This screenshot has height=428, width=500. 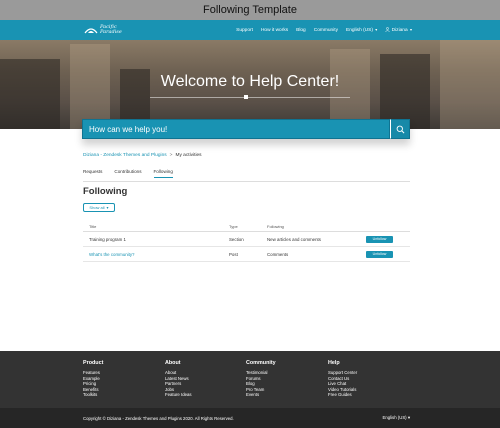 What do you see at coordinates (125, 155) in the screenshot?
I see `breadcrumb-link-home: Diziana - Zendesk Themes and Plugins` at bounding box center [125, 155].